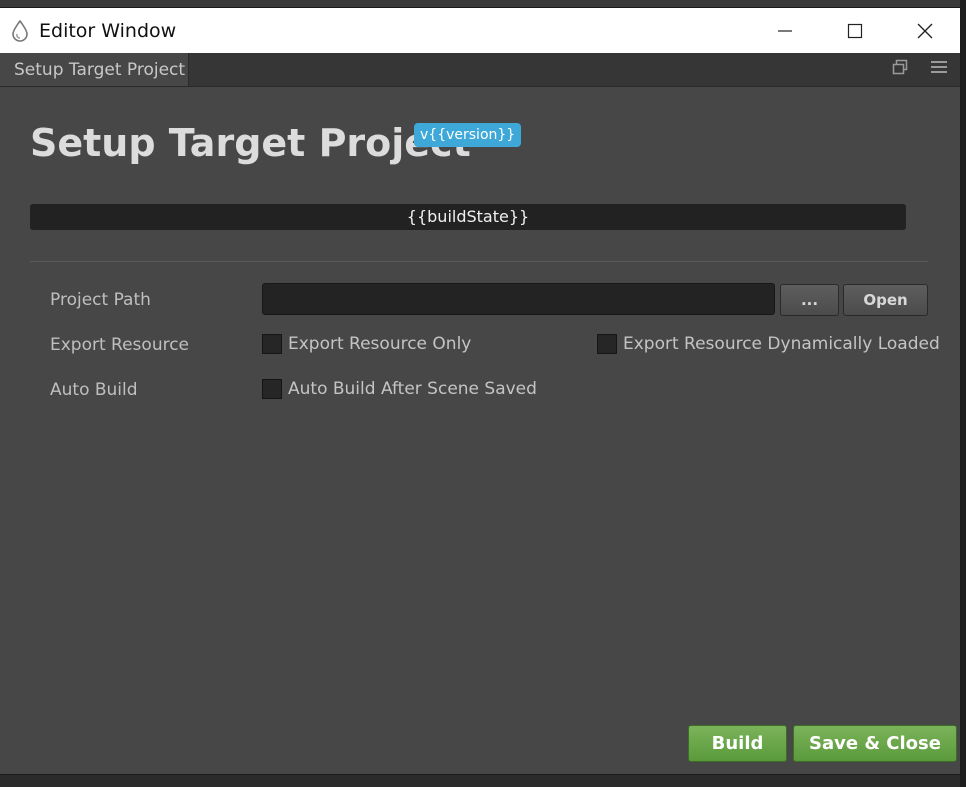  What do you see at coordinates (100, 300) in the screenshot?
I see `project-path-label: Project Path` at bounding box center [100, 300].